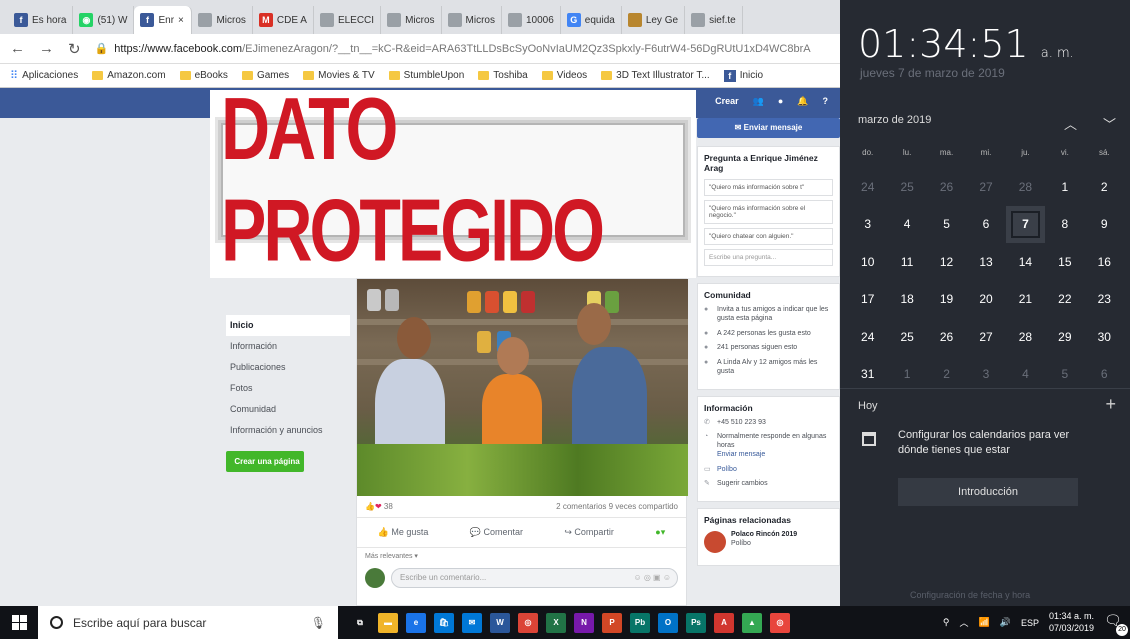 This screenshot has height=639, width=1130. I want to click on calendar-day: 15, so click(1064, 262).